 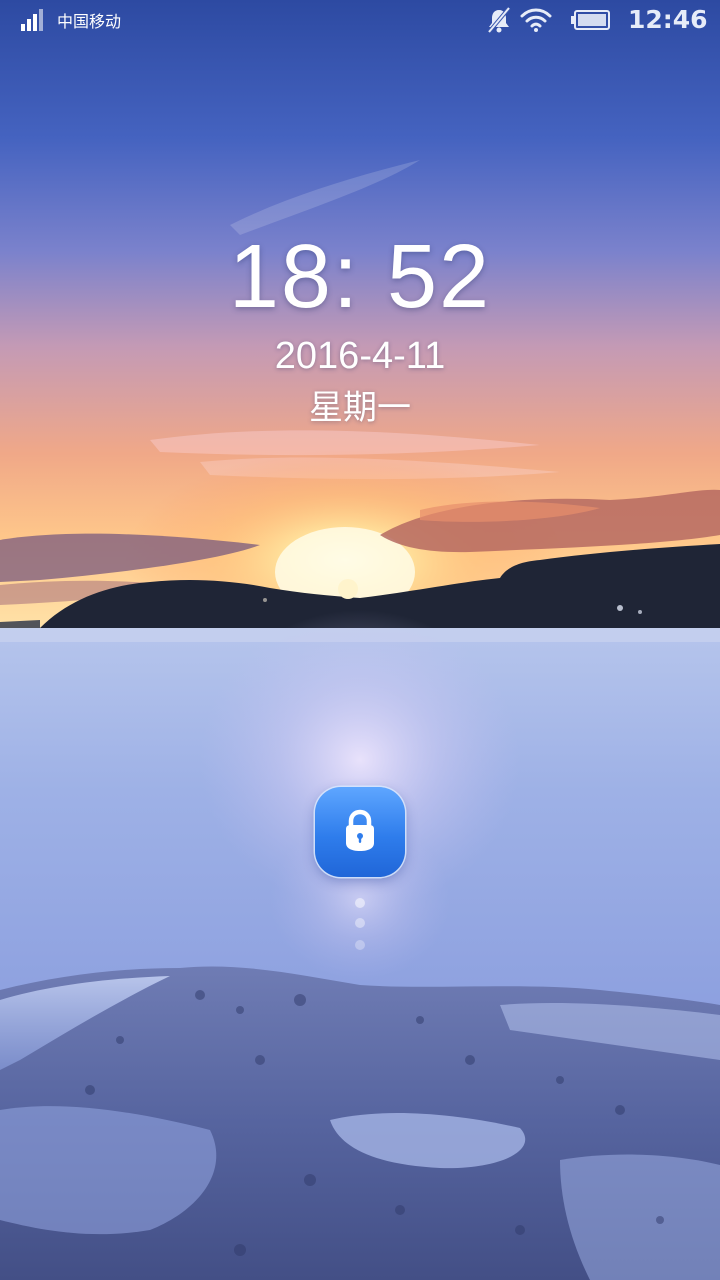 What do you see at coordinates (360, 21) in the screenshot?
I see `status-bar: 中国移动 12:46` at bounding box center [360, 21].